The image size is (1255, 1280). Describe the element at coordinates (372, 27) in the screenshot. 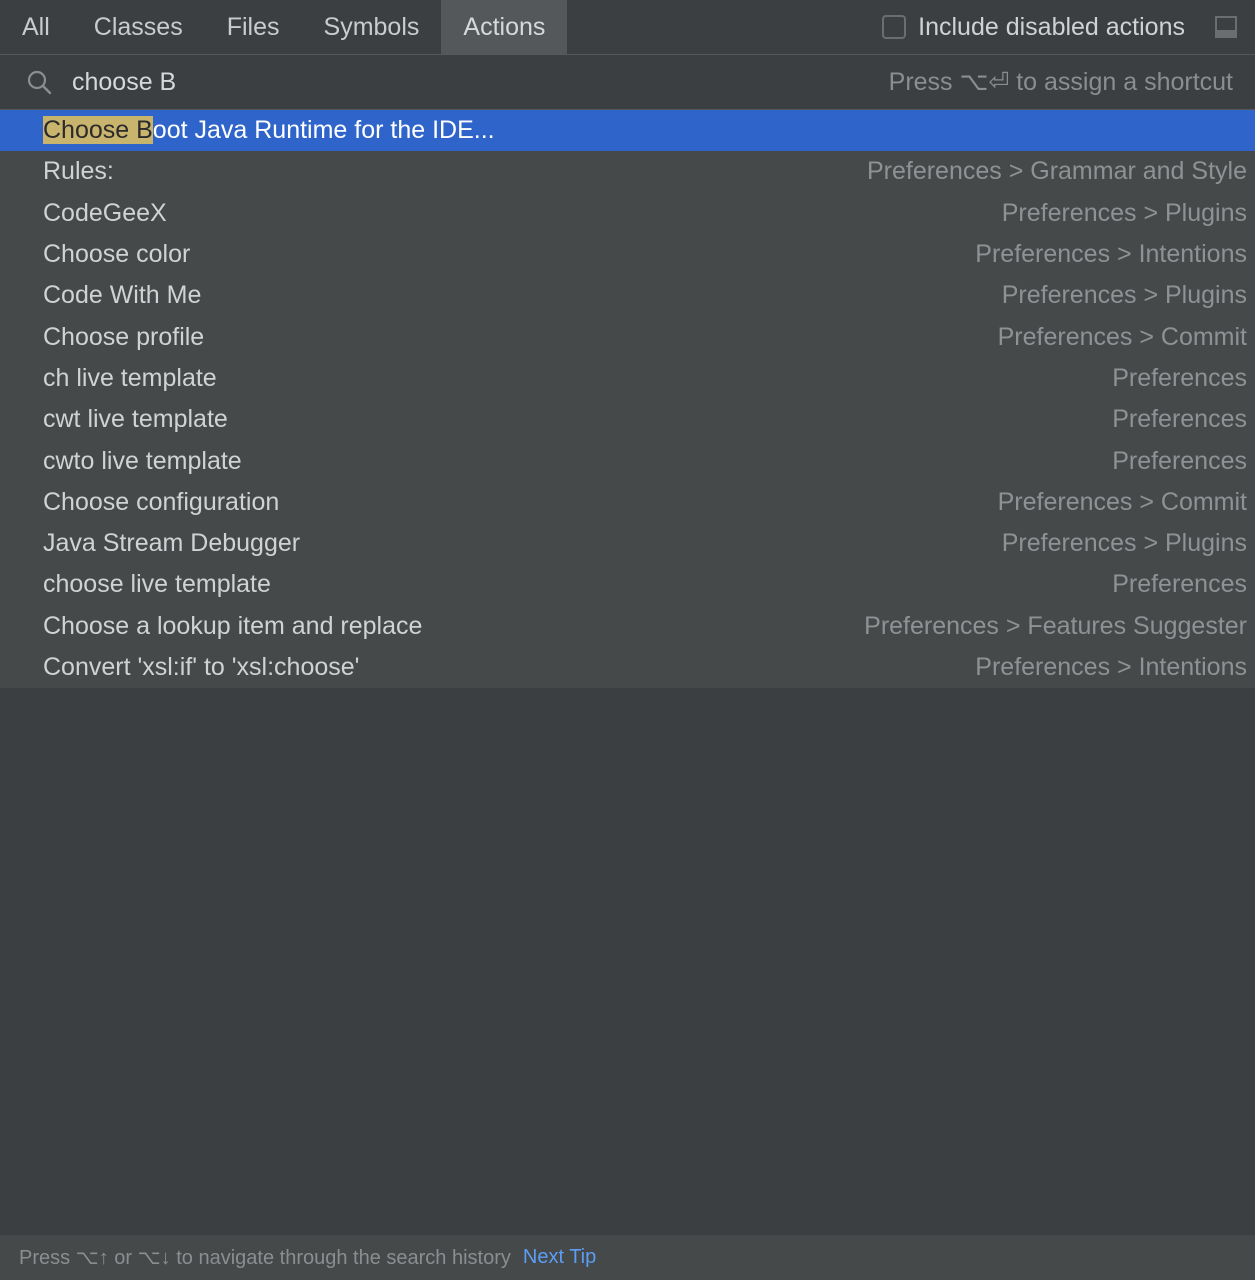

I see `tab-symbols: Symbols` at that location.